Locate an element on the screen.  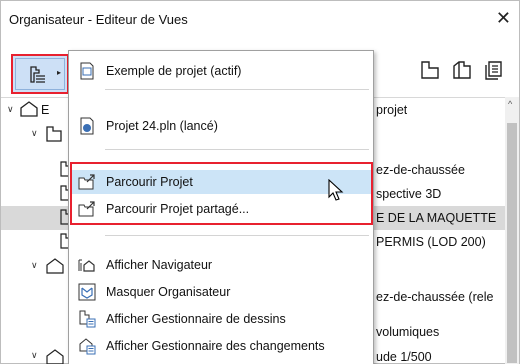
tree-row-label-right: PERMIS (LOD 200) is located at coordinates (431, 242).